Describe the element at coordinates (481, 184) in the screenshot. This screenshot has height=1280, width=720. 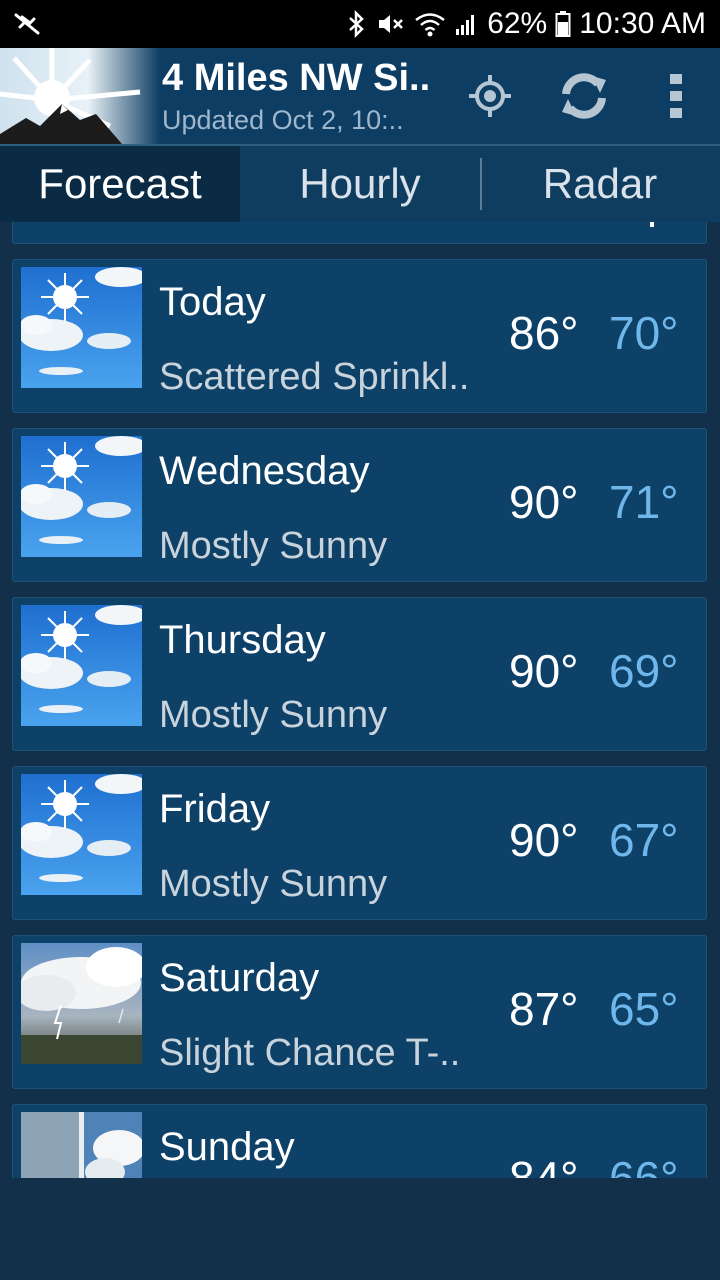
I see `tab-divider` at that location.